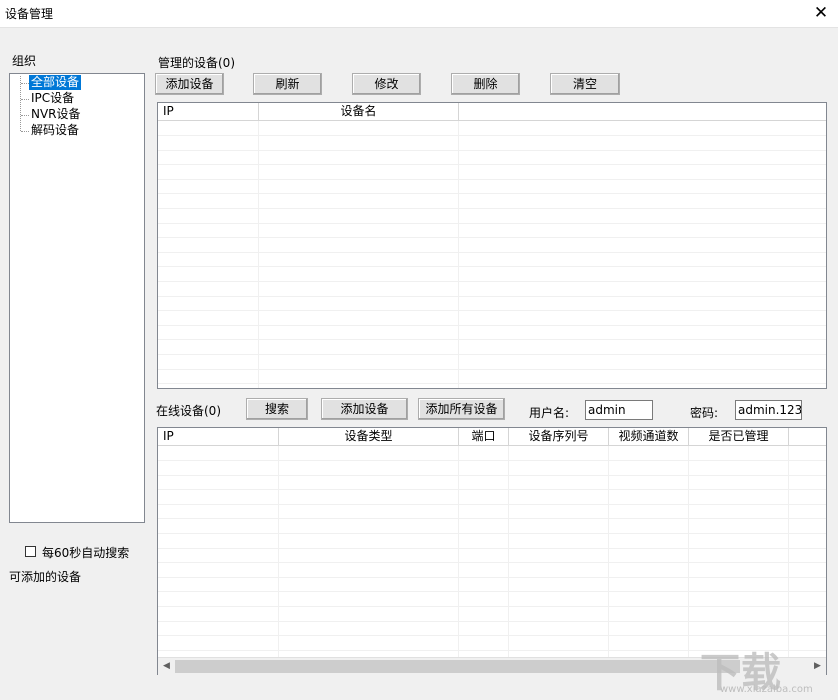 The image size is (838, 700). I want to click on column-header-managed: 是否已管理, so click(739, 436).